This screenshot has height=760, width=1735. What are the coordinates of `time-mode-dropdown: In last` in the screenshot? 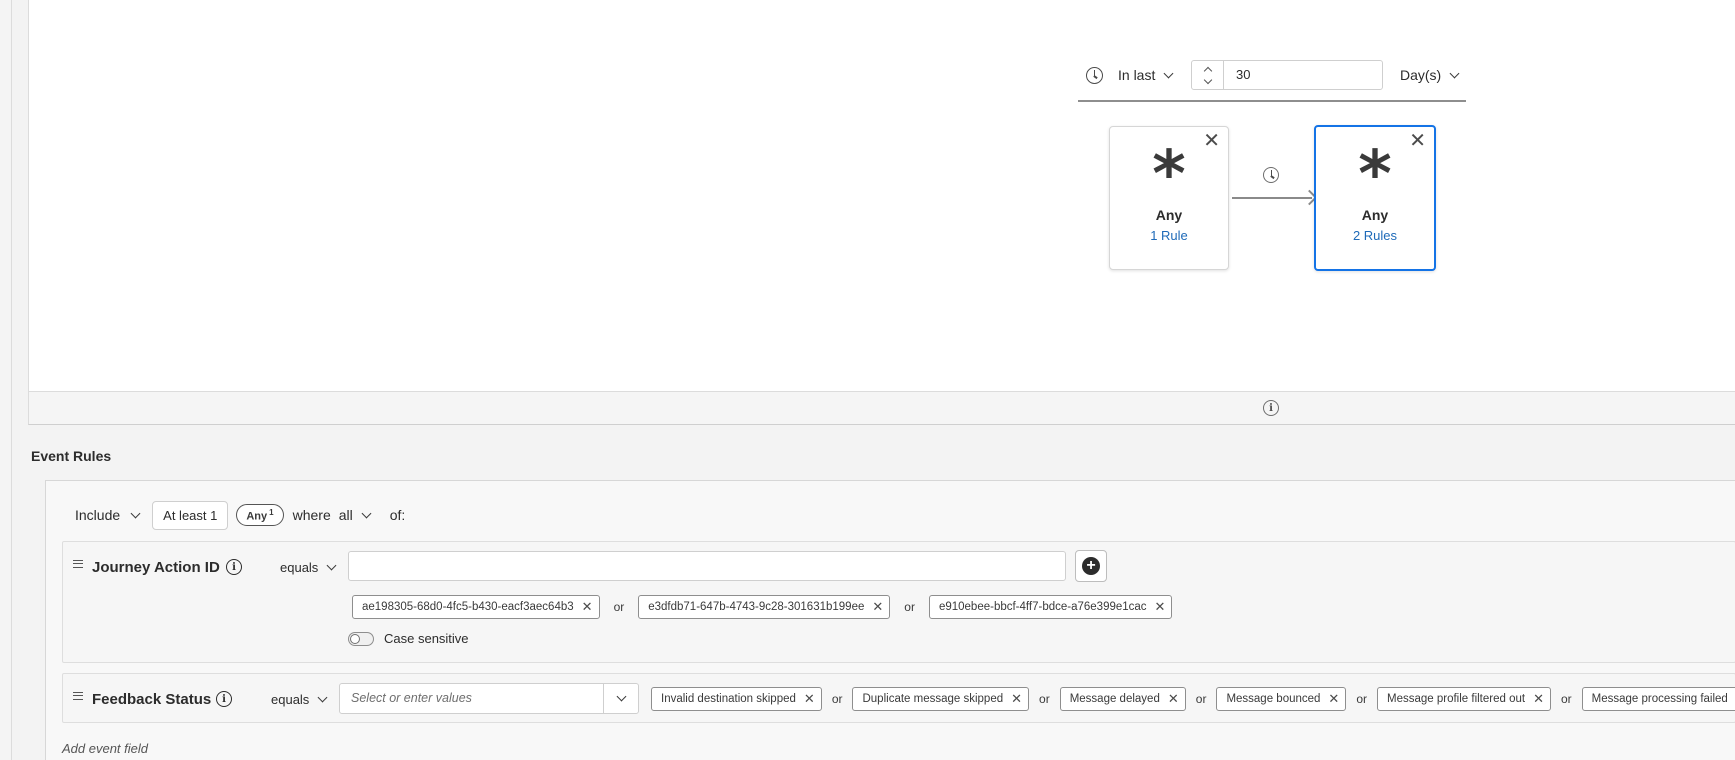 It's located at (1146, 75).